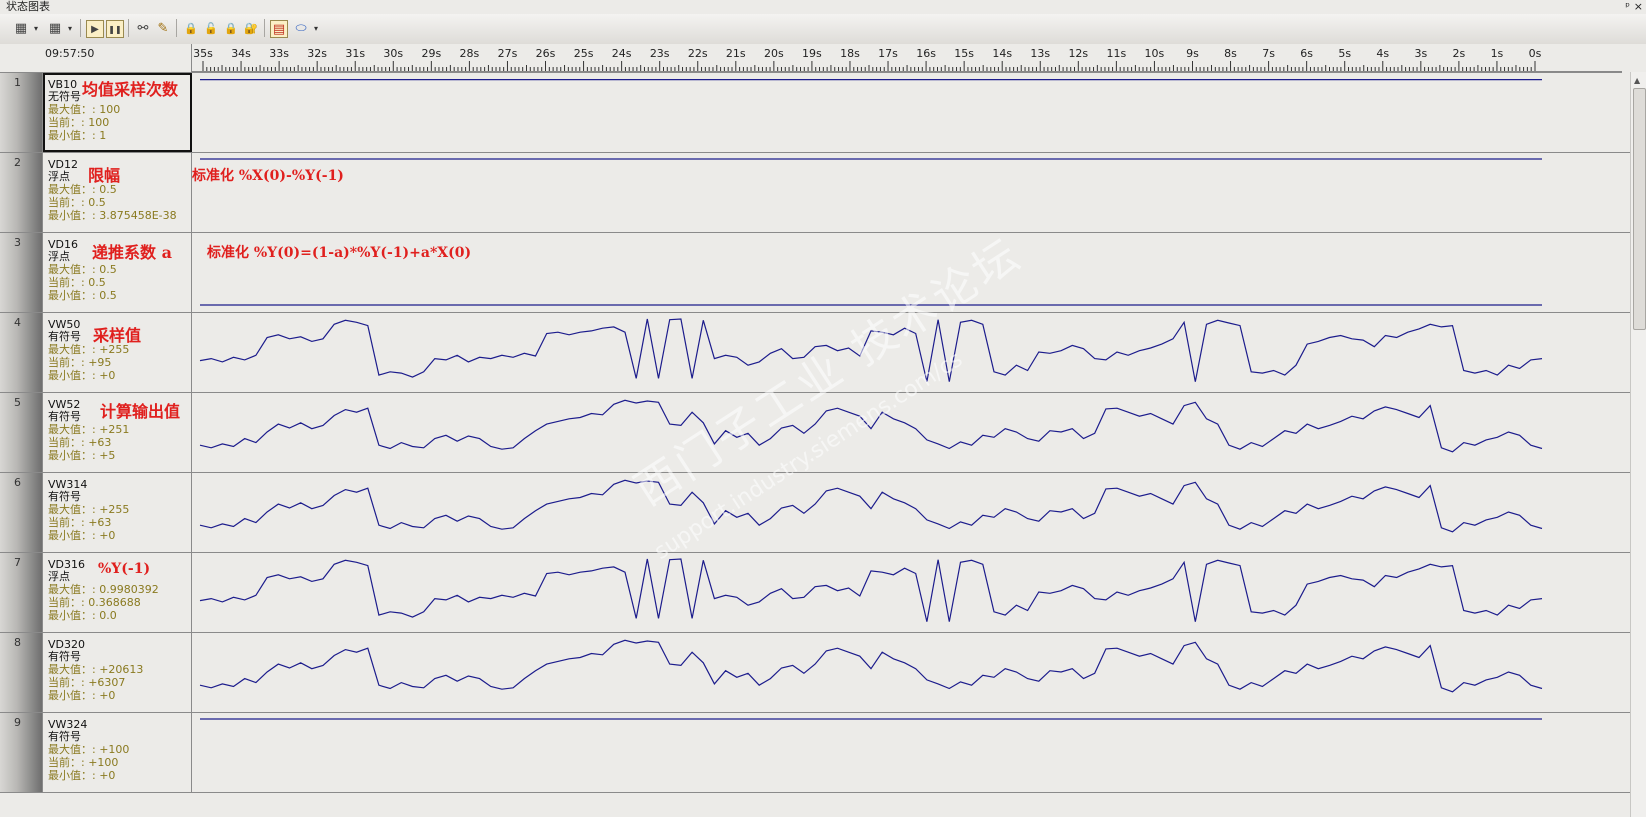 The image size is (1646, 817). I want to click on remove-trend-dropdown-icon: ▾, so click(70, 28).